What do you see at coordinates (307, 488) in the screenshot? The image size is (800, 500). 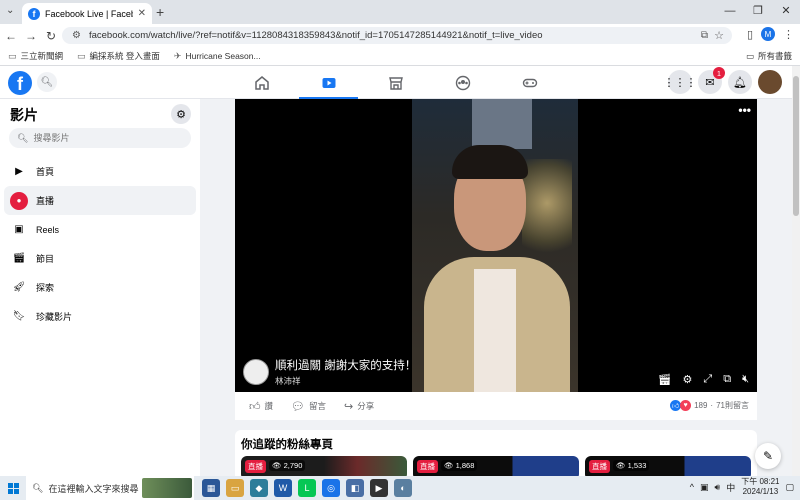 I see `line-icon: L` at bounding box center [307, 488].